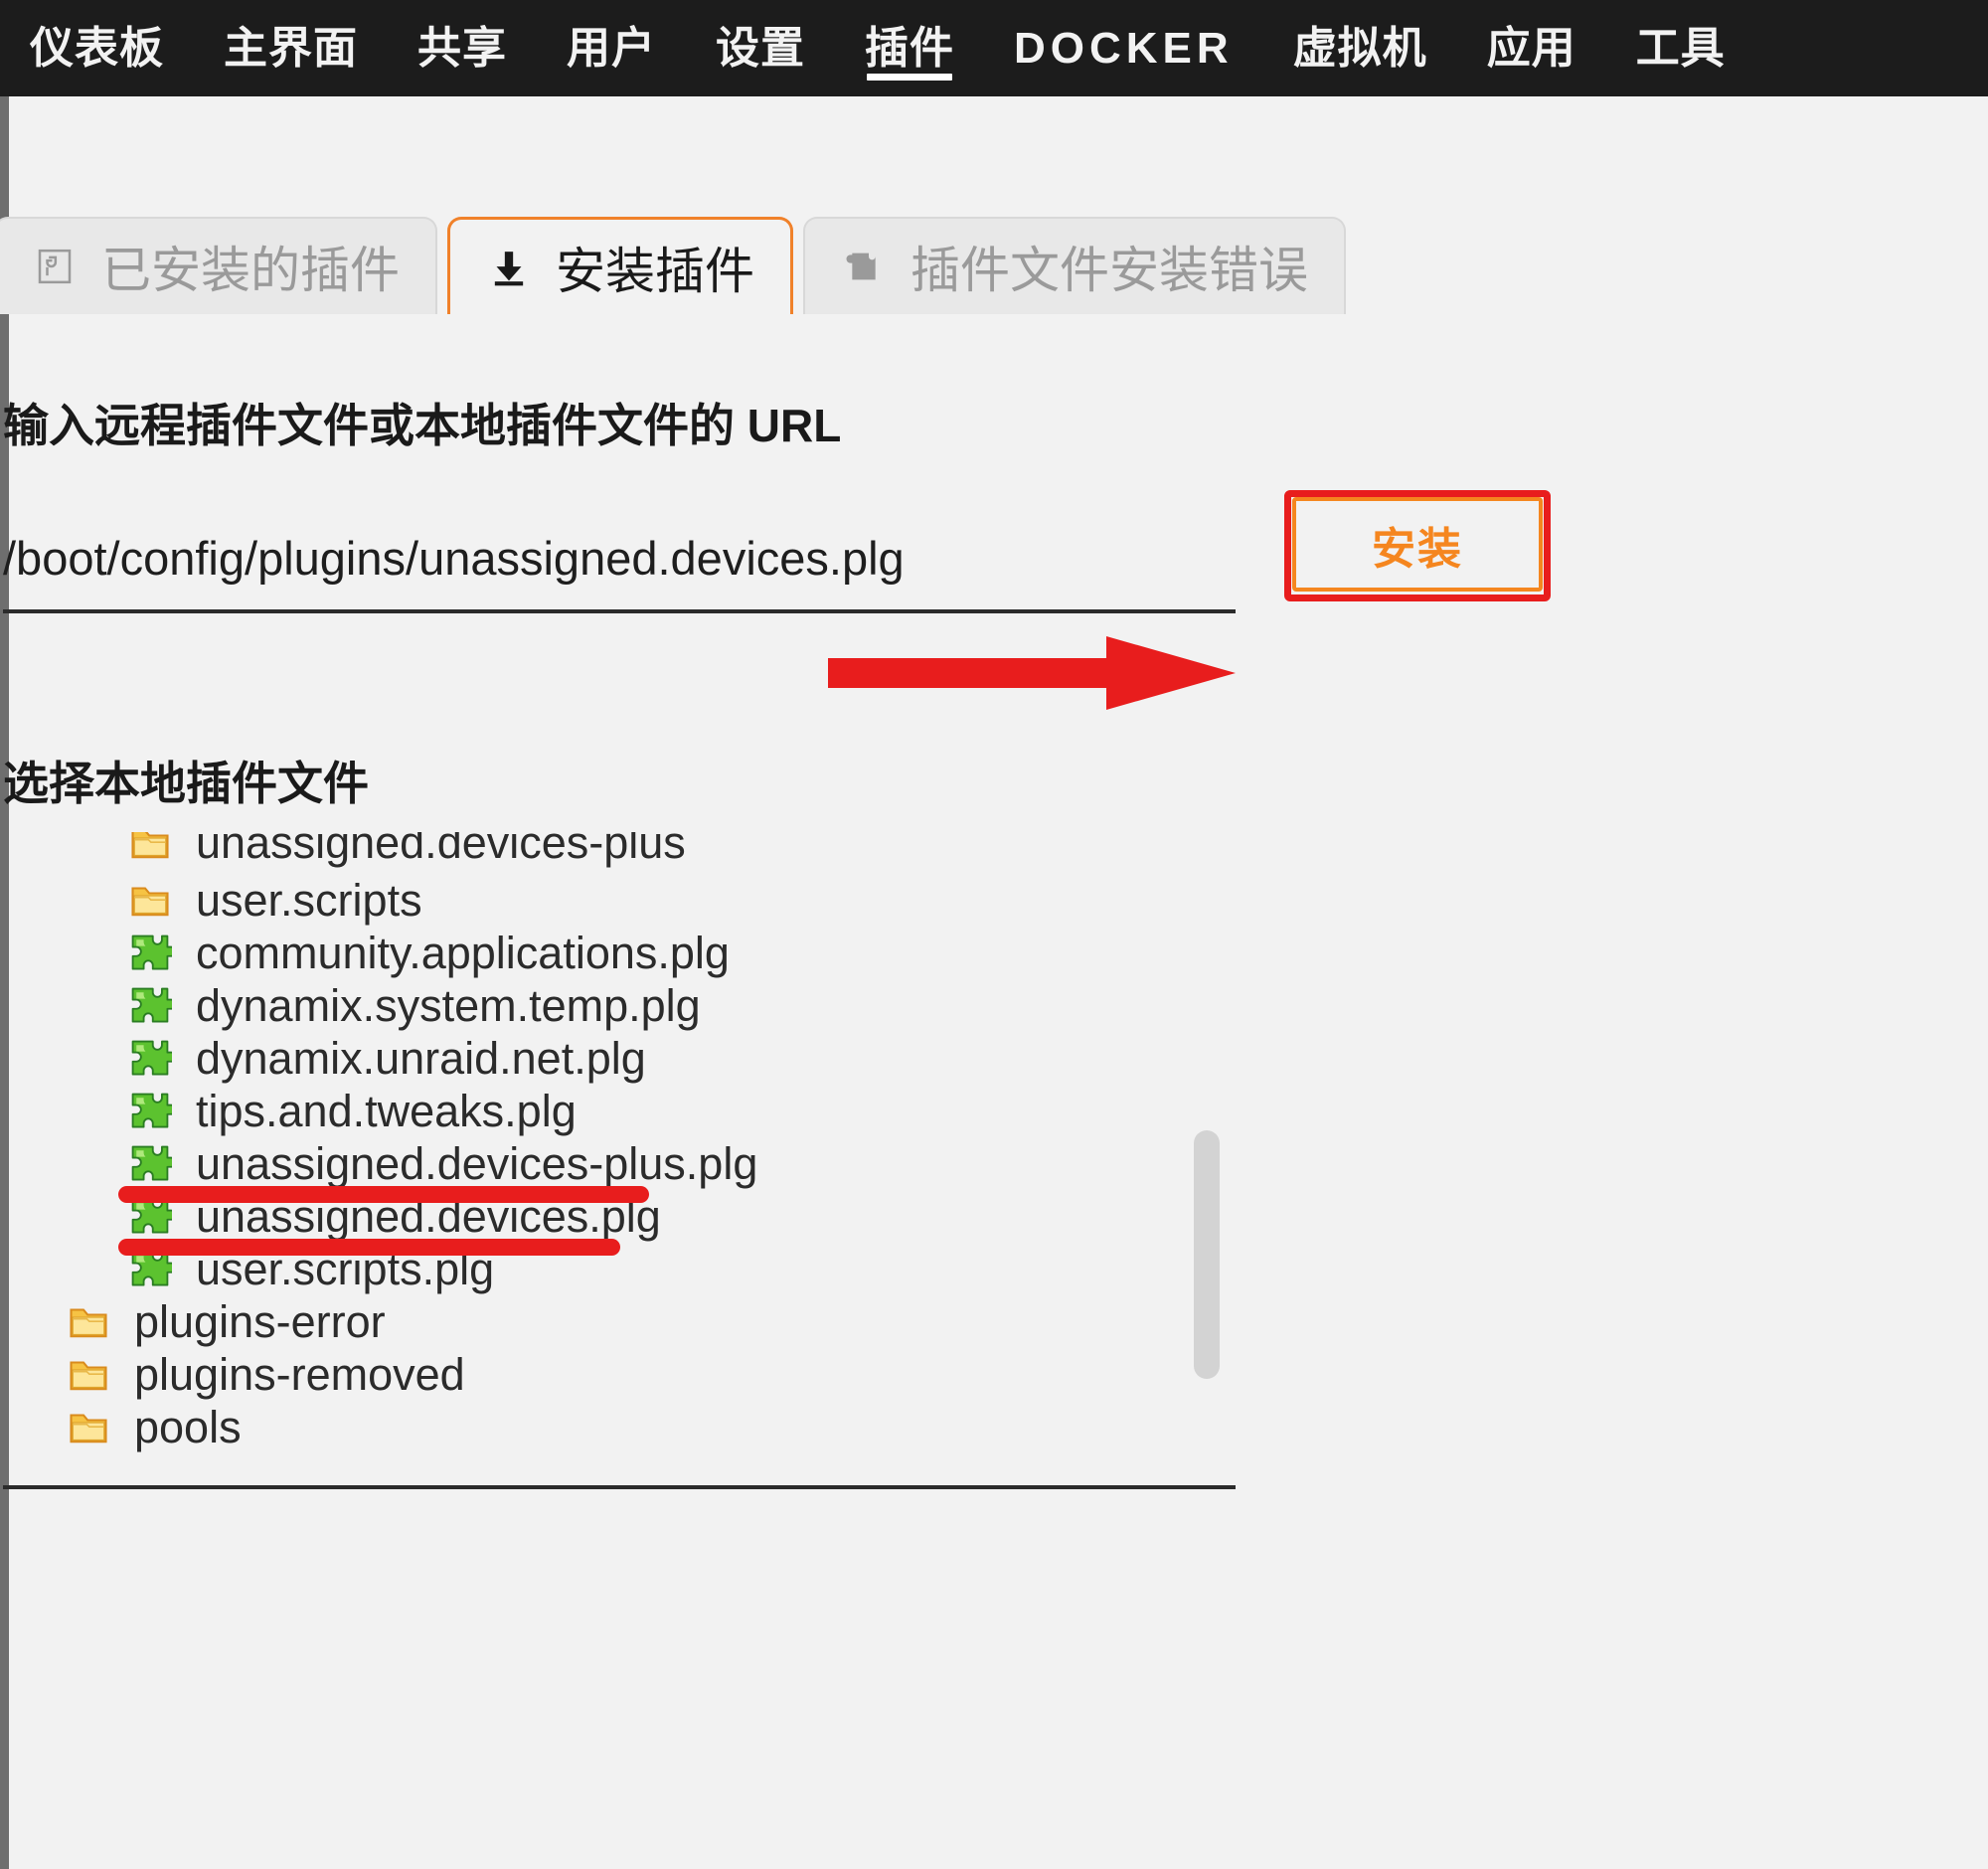 This screenshot has height=1869, width=1988. I want to click on nav-item-7: 虚拟机, so click(1360, 48).